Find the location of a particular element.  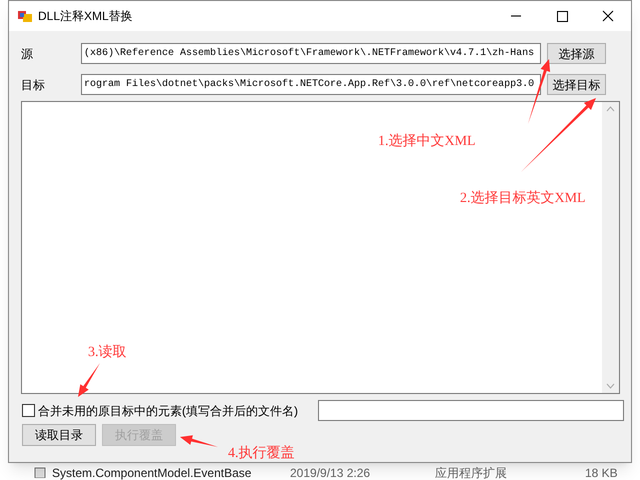

annotation-text: 3.读取 is located at coordinates (107, 353).